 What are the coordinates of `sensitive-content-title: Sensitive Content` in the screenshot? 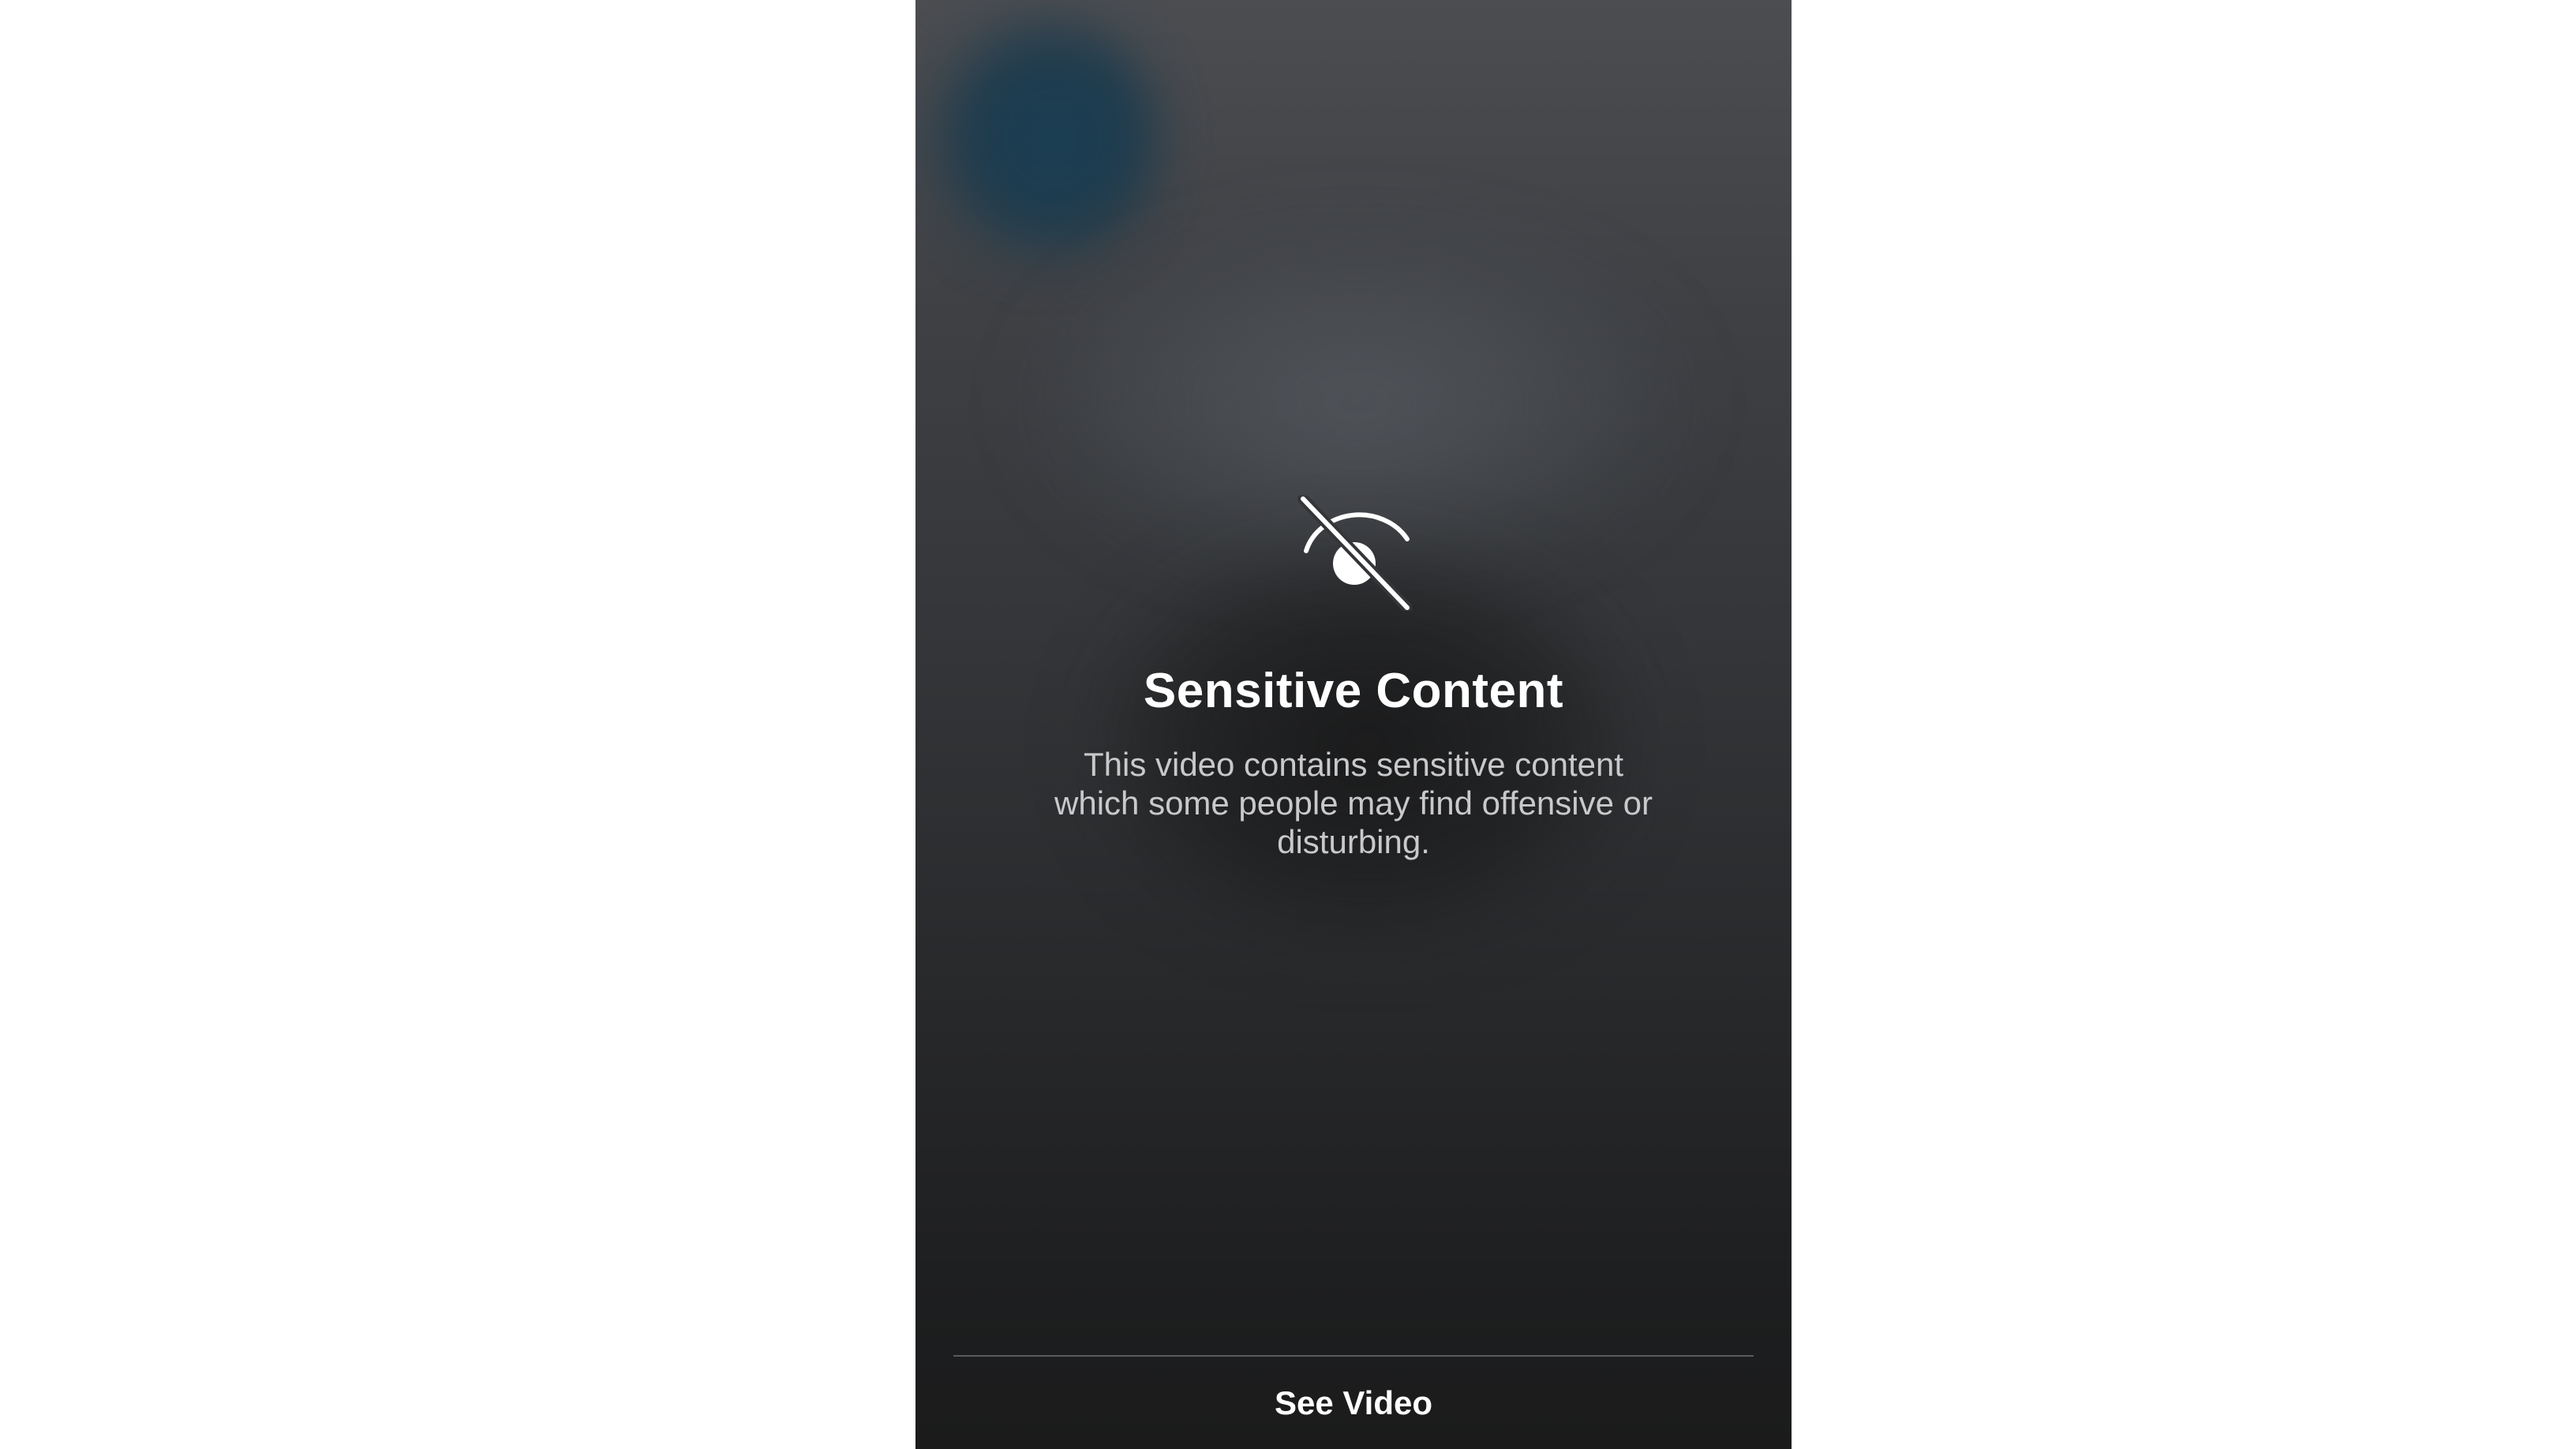 It's located at (1353, 691).